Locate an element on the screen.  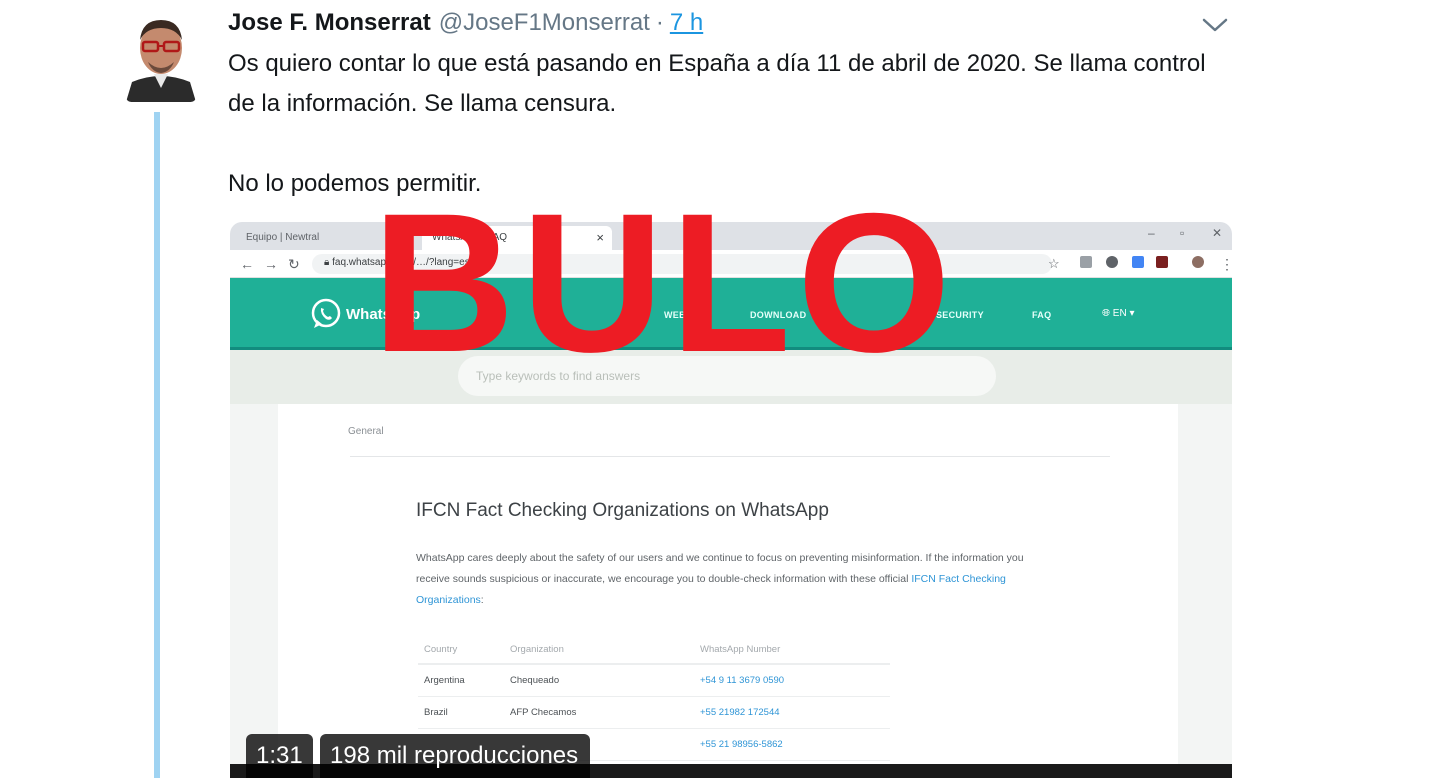
menu-dots-icon: ⋮ is located at coordinates (1226, 264).